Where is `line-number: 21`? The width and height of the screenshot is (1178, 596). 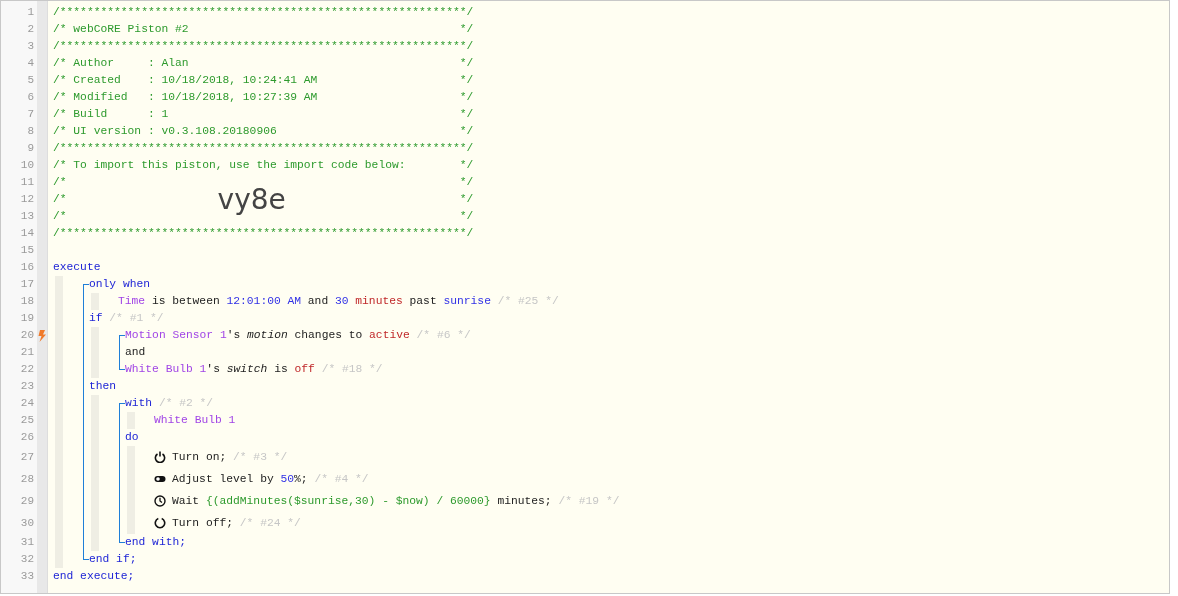 line-number: 21 is located at coordinates (27, 352).